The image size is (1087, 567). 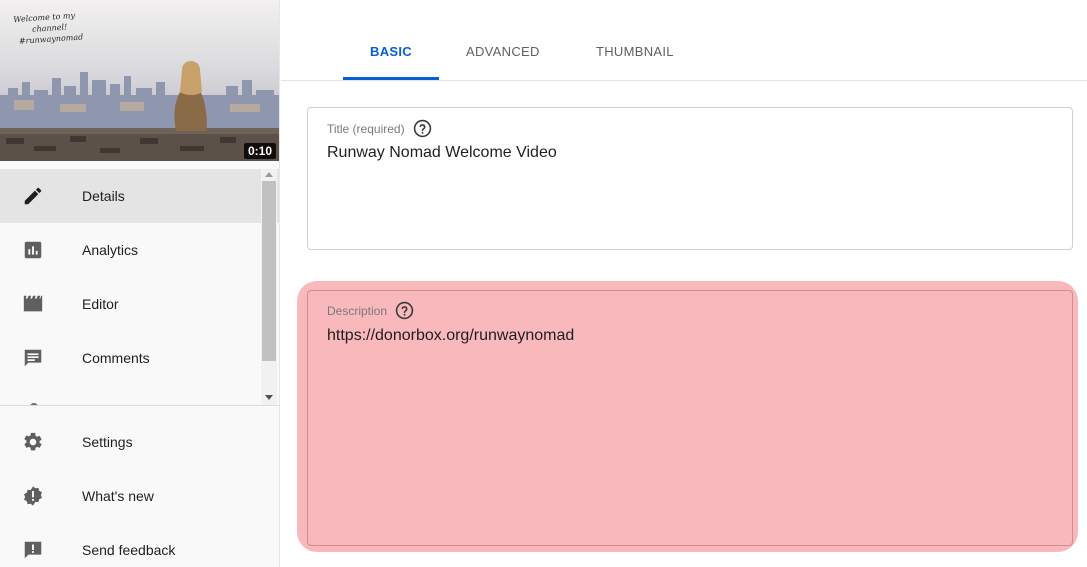 I want to click on title-input: Runway Nomad Welcome Video, so click(x=442, y=153).